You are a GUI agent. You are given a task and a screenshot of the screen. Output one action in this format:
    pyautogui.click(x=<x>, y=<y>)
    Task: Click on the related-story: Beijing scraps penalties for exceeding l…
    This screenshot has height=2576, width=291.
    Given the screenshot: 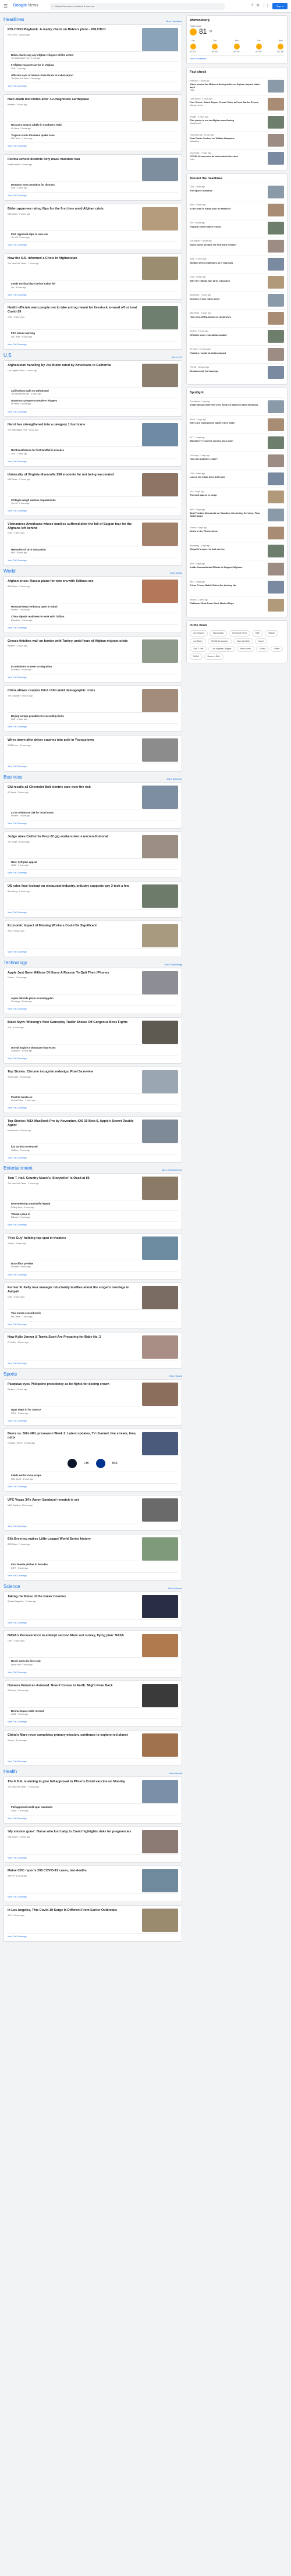 What is the action you would take?
    pyautogui.click(x=93, y=717)
    